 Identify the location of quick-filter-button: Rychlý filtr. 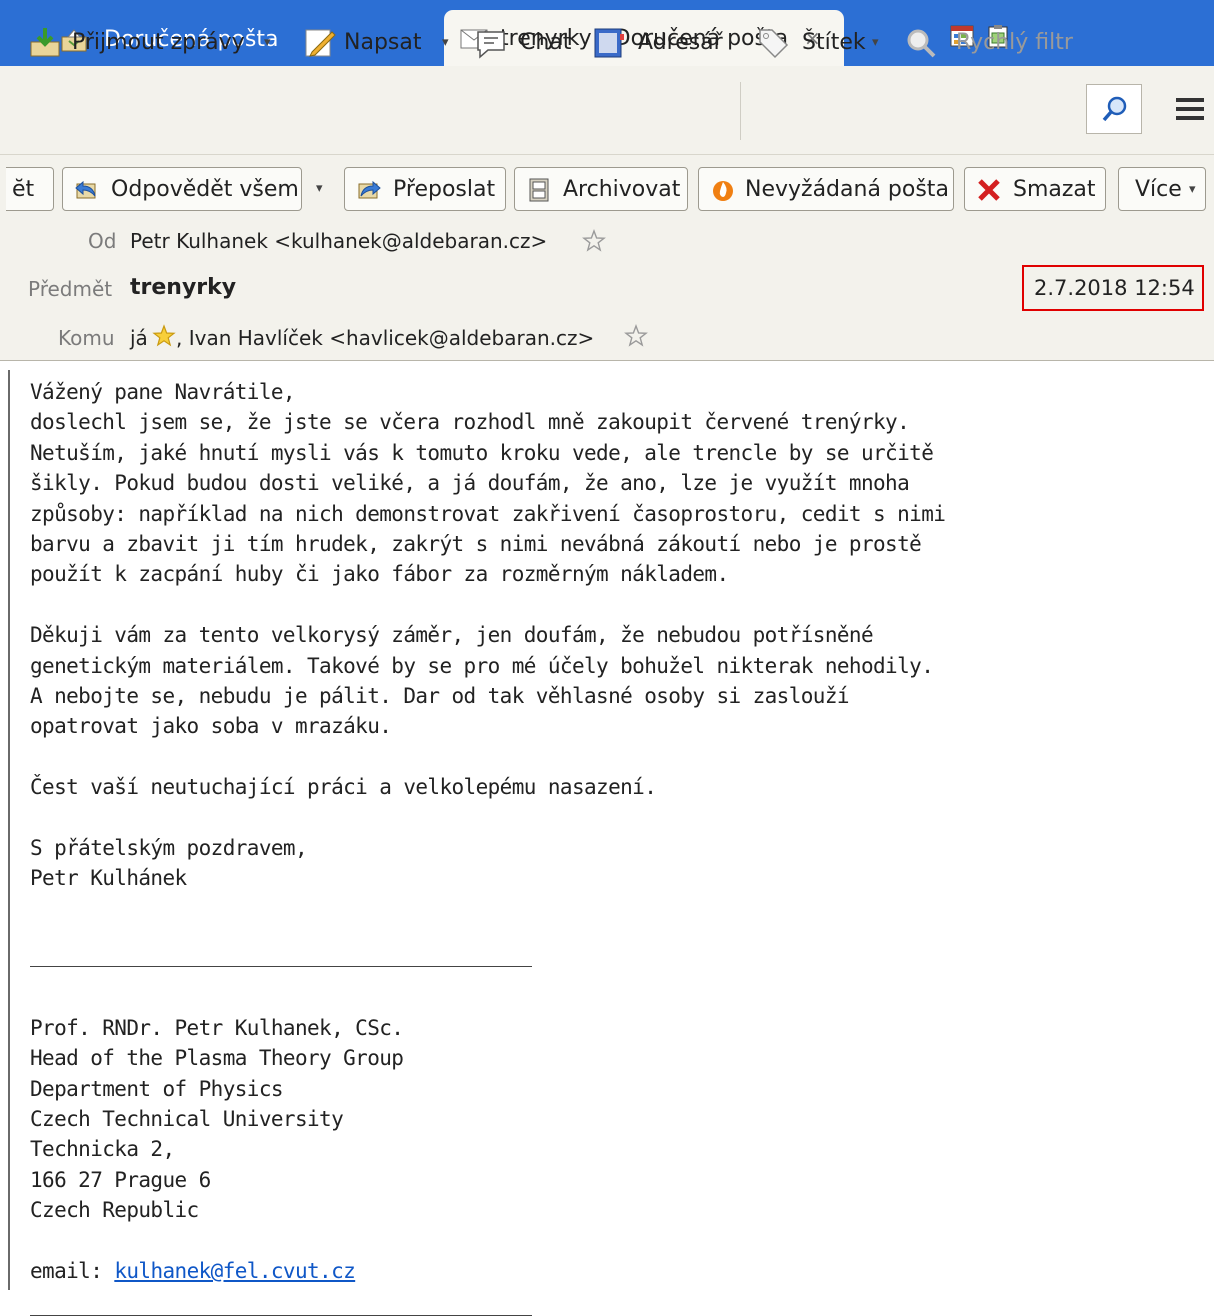
(989, 43).